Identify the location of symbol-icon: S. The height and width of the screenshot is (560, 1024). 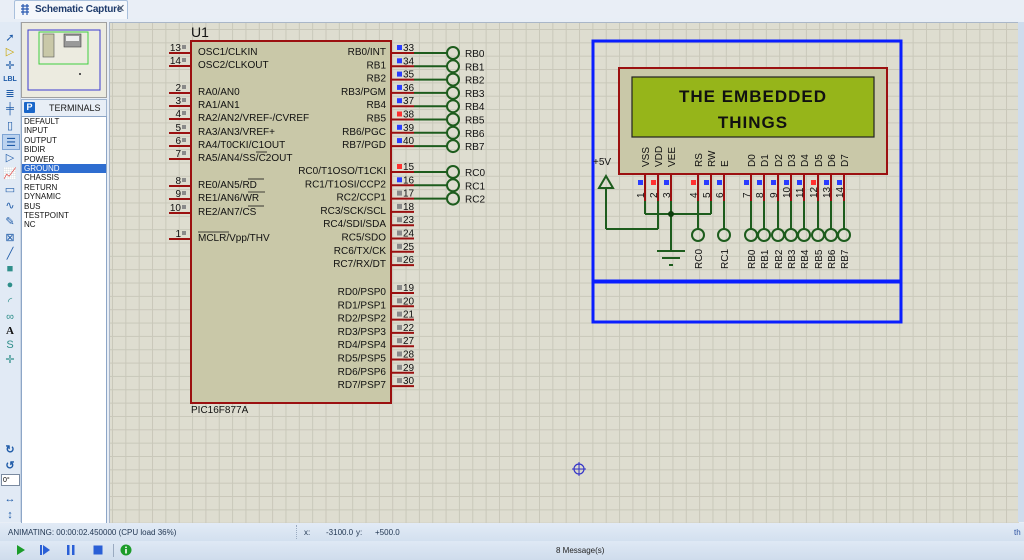
(10, 345).